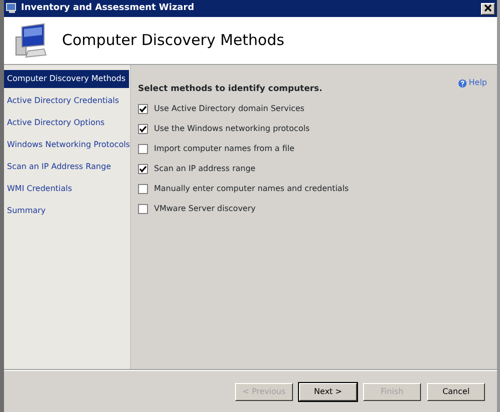 The height and width of the screenshot is (412, 500). I want to click on help-icon, so click(462, 83).